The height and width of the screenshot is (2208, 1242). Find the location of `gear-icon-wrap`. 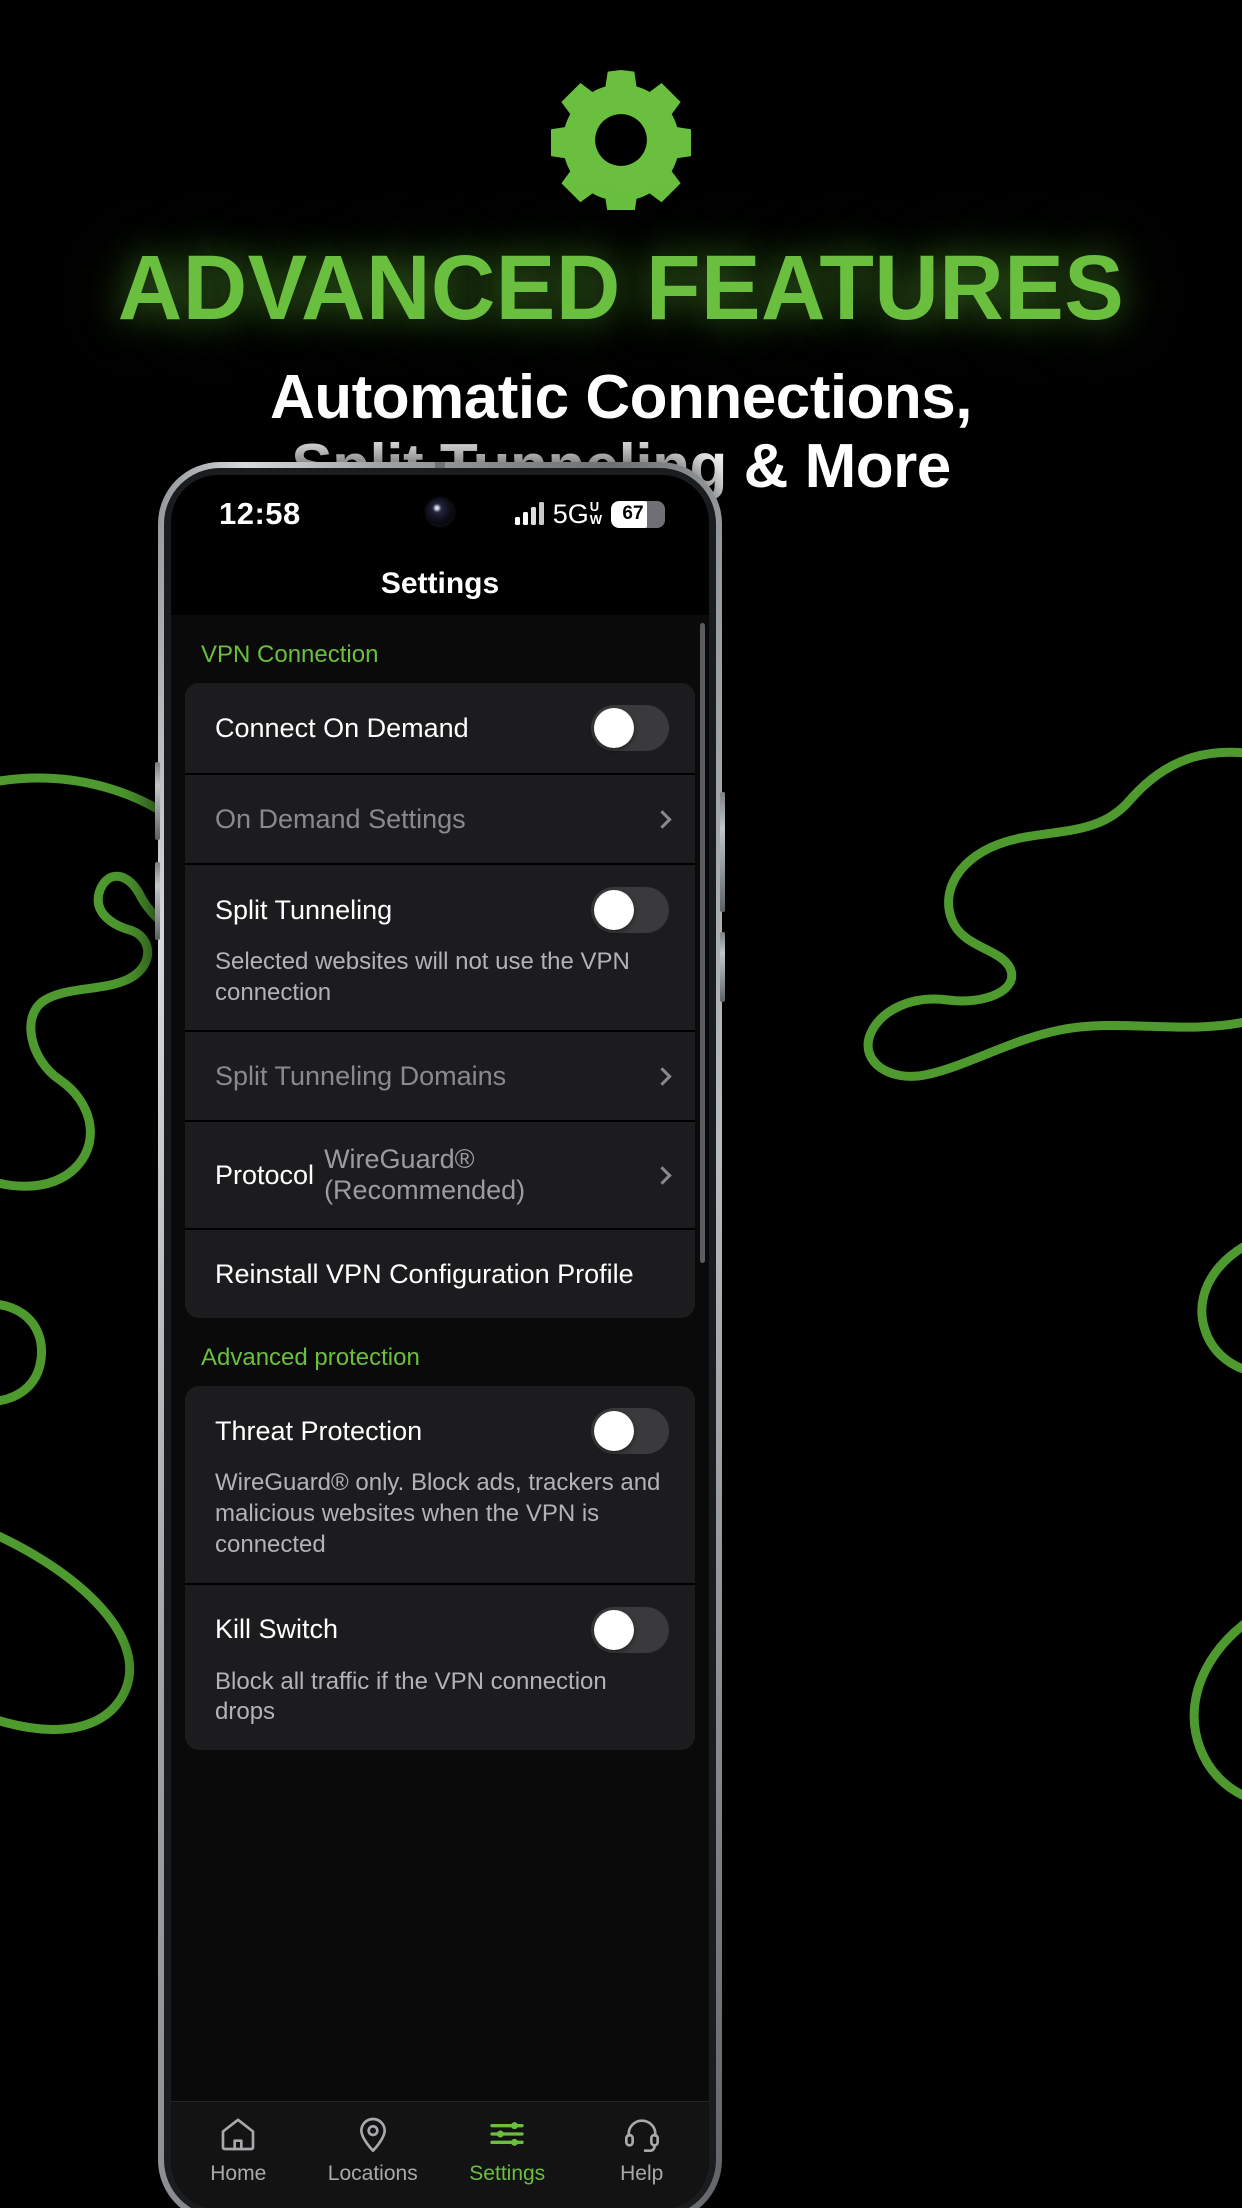

gear-icon-wrap is located at coordinates (621, 140).